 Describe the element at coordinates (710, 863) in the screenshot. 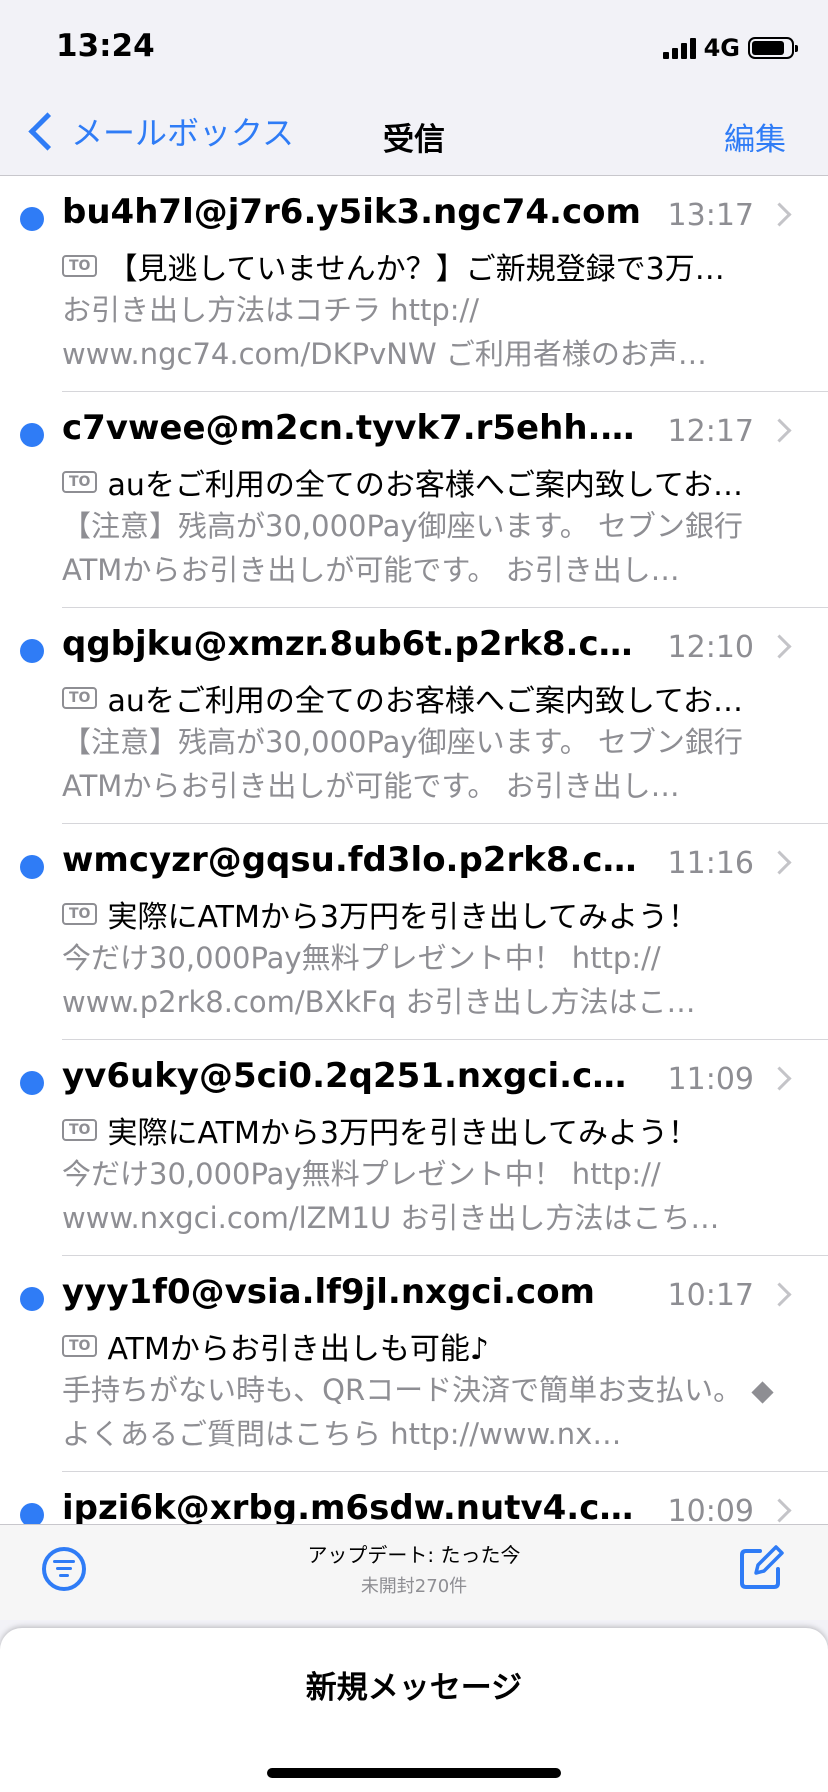

I see `mail-time: 11:16` at that location.